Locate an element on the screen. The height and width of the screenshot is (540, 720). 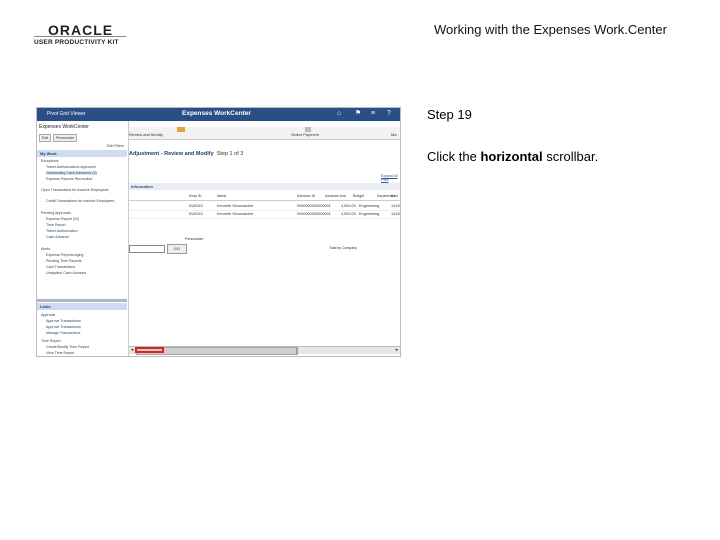
link-item: Approval is located at coordinates (48, 315).